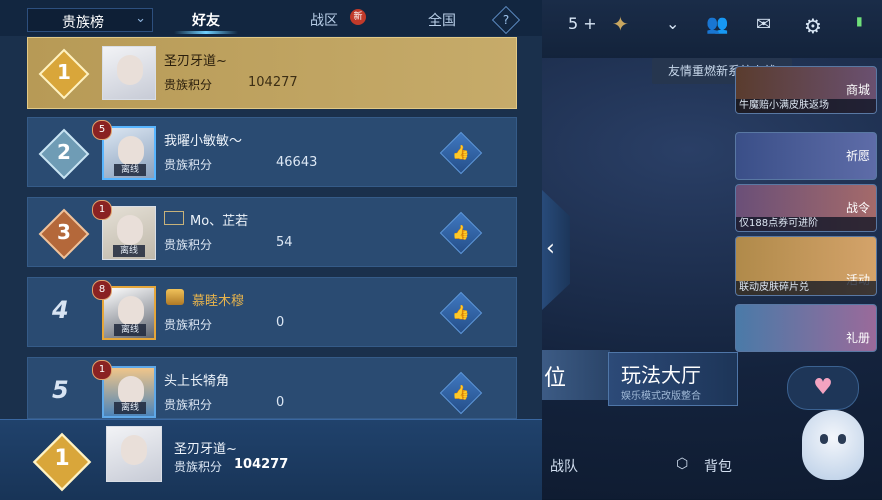  I want to click on gift-book-label: 礼册, so click(857, 338).